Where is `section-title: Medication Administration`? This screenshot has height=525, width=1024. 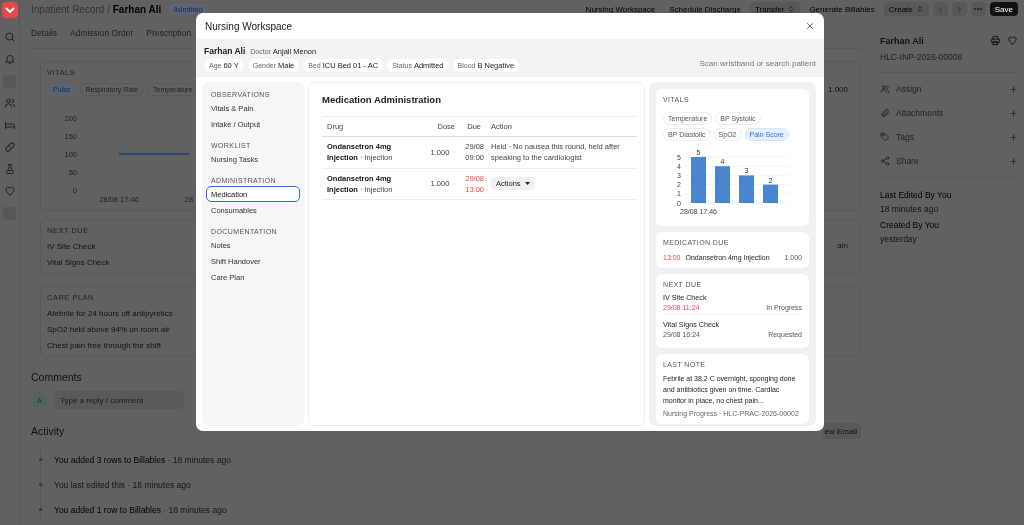 section-title: Medication Administration is located at coordinates (382, 99).